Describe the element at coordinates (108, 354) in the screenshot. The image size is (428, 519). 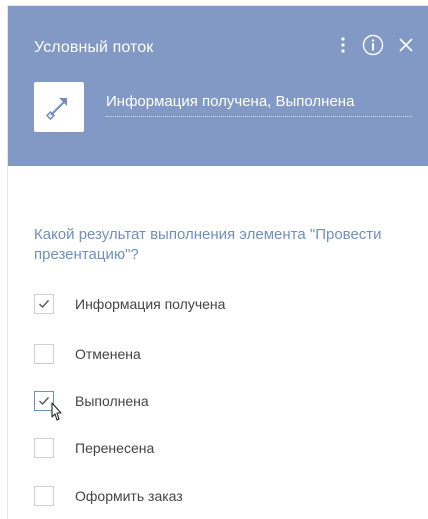
I see `option-label: Отменена` at that location.